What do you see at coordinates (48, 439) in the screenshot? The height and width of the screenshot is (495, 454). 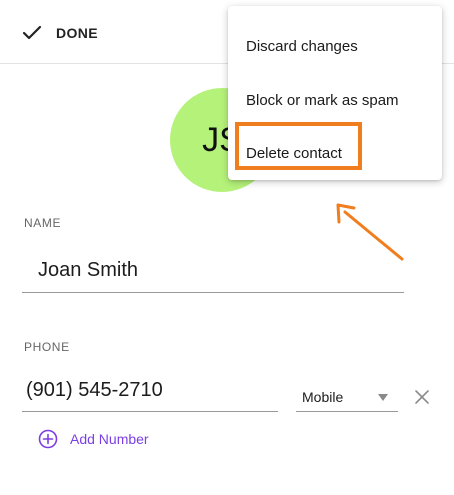 I see `add-circle-icon` at bounding box center [48, 439].